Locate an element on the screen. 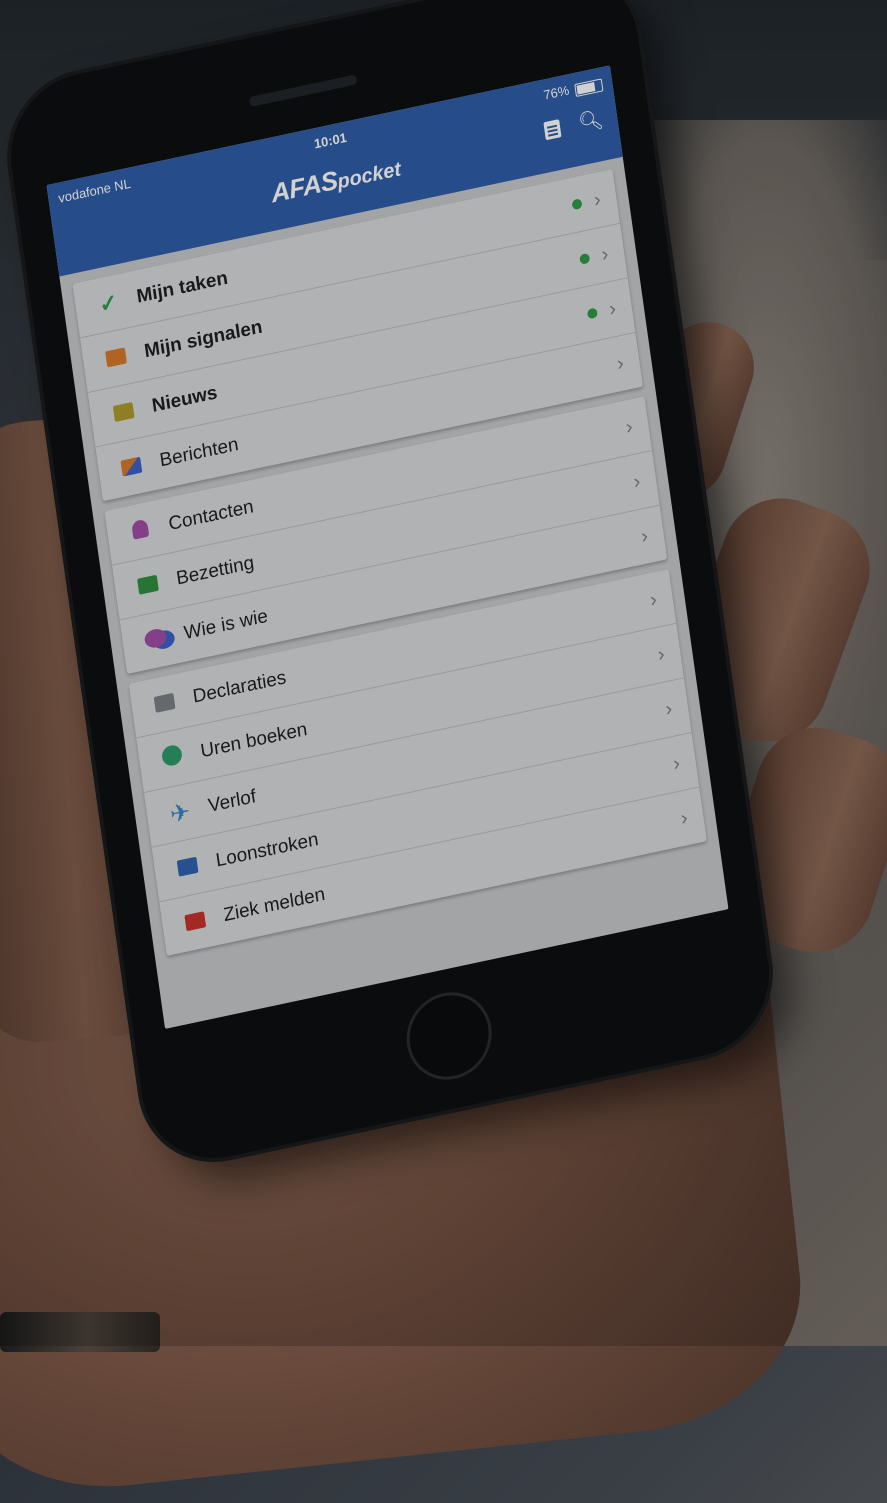  payslip-icon is located at coordinates (187, 868).